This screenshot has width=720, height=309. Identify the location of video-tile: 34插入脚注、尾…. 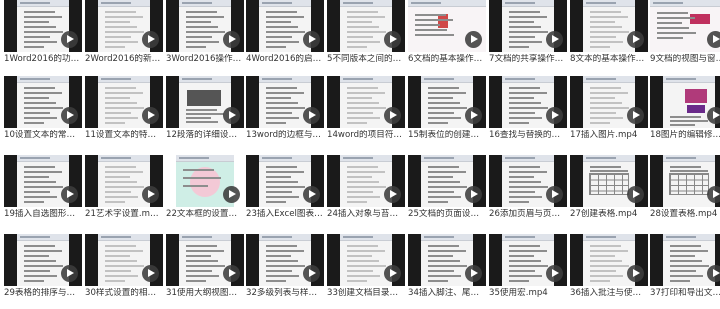
(447, 271).